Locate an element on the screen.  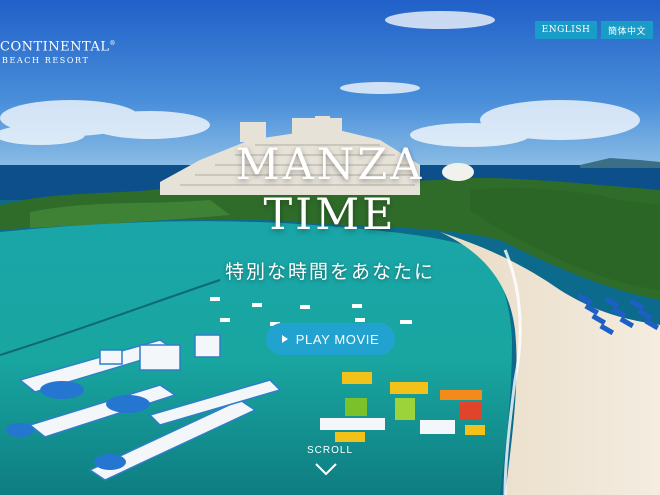
play-icon is located at coordinates (284, 339).